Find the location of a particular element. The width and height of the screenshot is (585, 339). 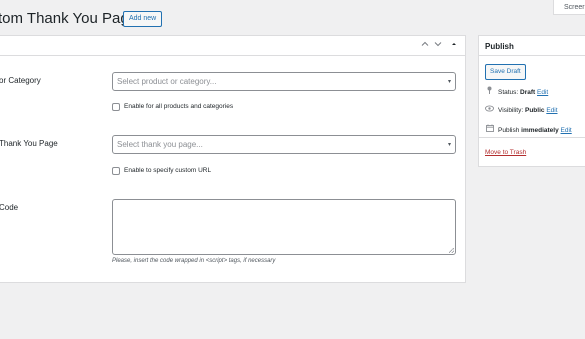

status-row: Status: Draft Edit is located at coordinates (516, 91).